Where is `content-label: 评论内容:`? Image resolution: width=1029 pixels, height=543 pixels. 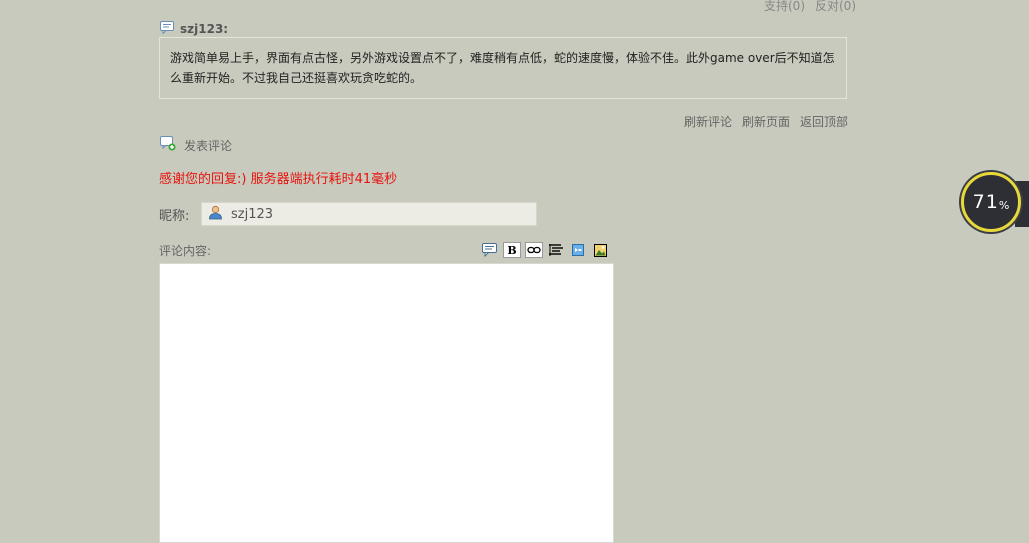
content-label: 评论内容: is located at coordinates (185, 251).